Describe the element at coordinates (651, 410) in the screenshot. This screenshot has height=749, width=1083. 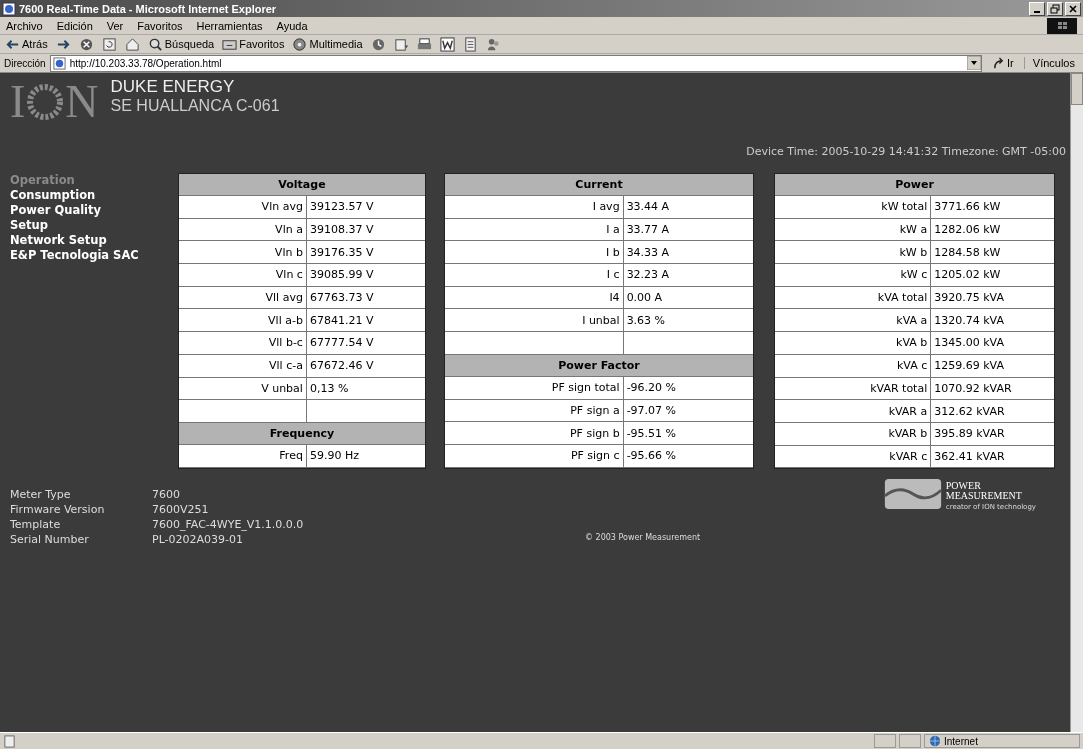
I see `table-cell-text: -97.07 %` at that location.